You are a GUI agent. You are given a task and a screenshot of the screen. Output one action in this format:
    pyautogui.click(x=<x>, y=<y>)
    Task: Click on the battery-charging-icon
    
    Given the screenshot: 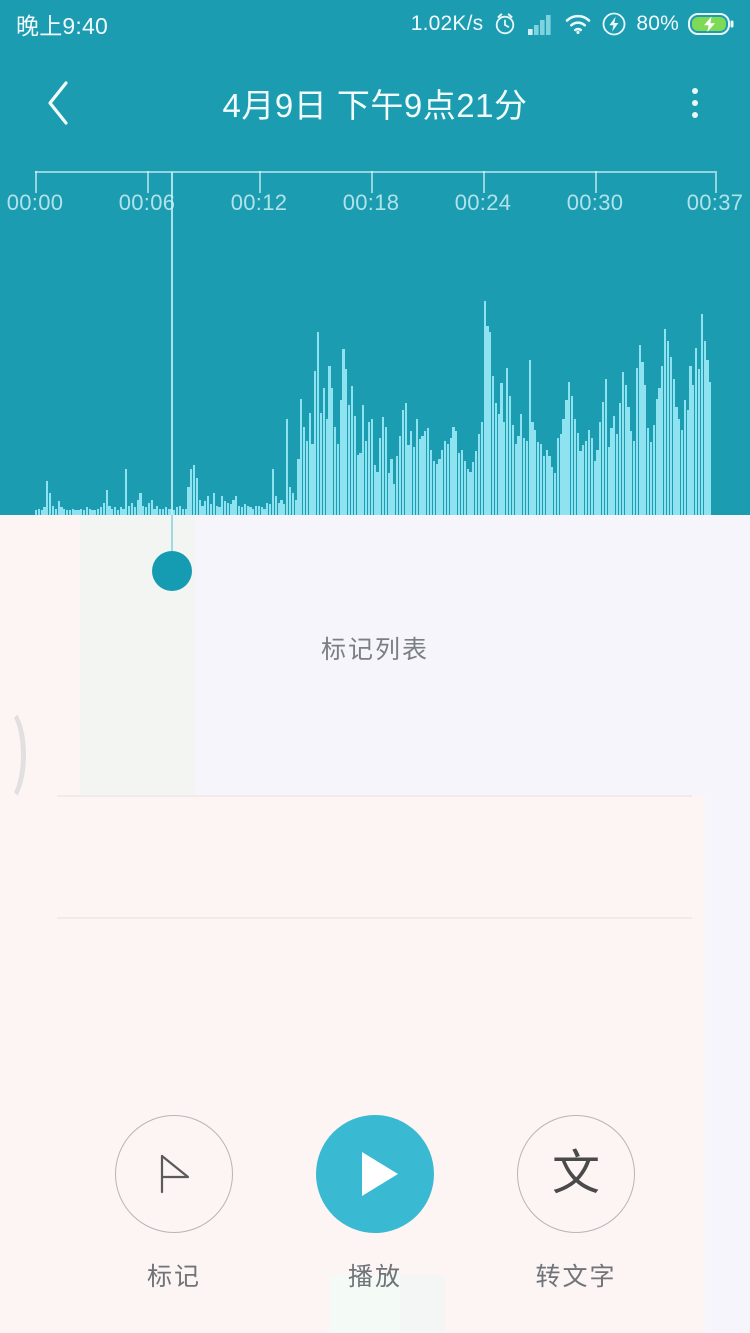 What is the action you would take?
    pyautogui.click(x=711, y=24)
    